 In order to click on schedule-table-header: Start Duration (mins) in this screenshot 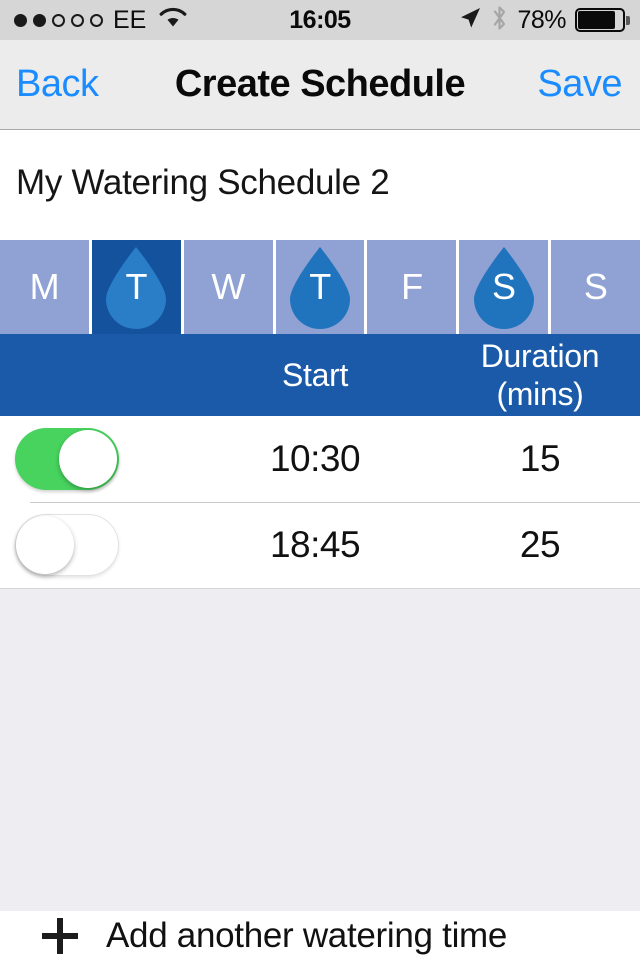, I will do `click(320, 375)`.